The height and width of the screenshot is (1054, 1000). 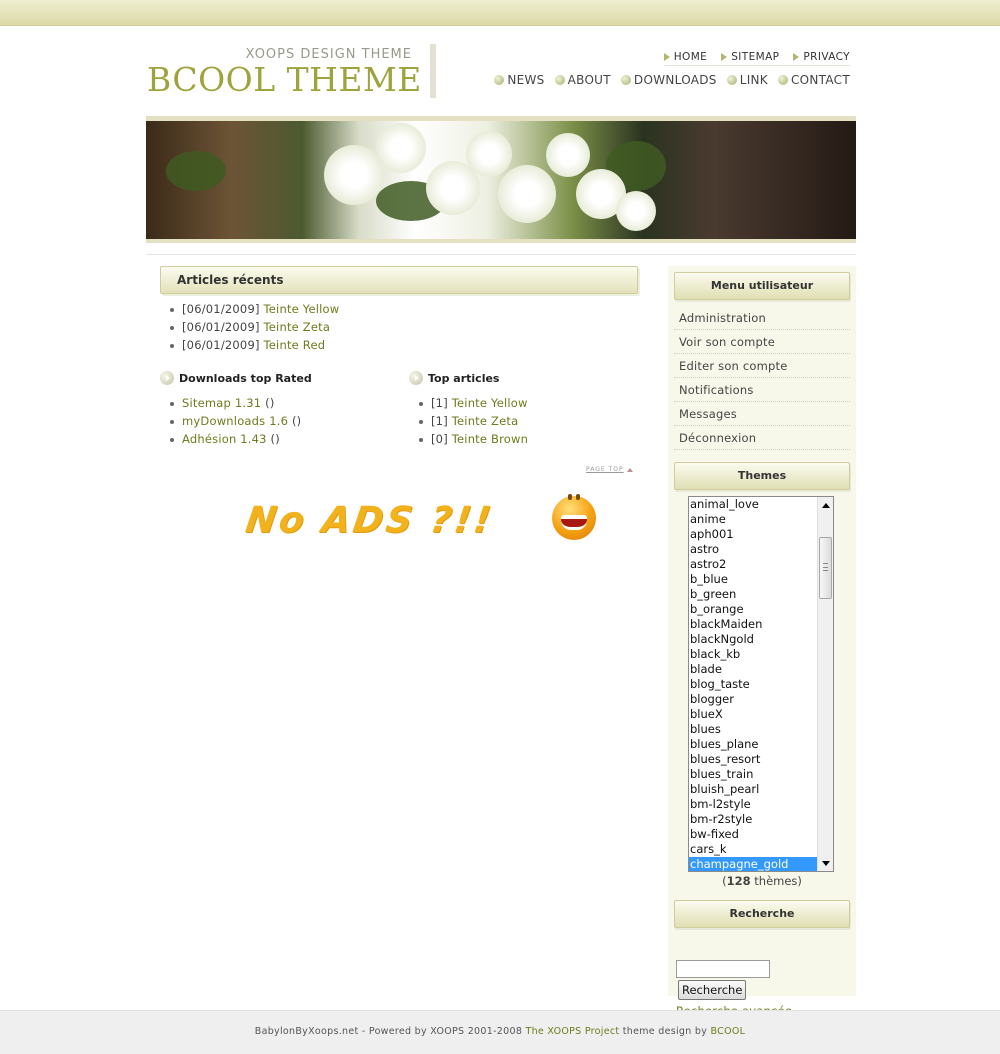 I want to click on arrow-up-icon, so click(x=629, y=469).